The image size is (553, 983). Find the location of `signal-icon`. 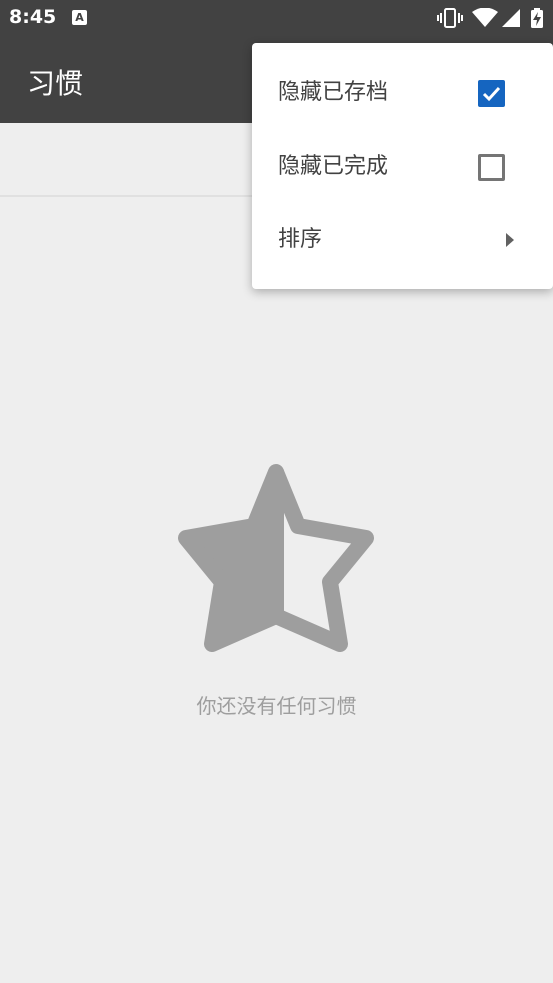

signal-icon is located at coordinates (511, 18).